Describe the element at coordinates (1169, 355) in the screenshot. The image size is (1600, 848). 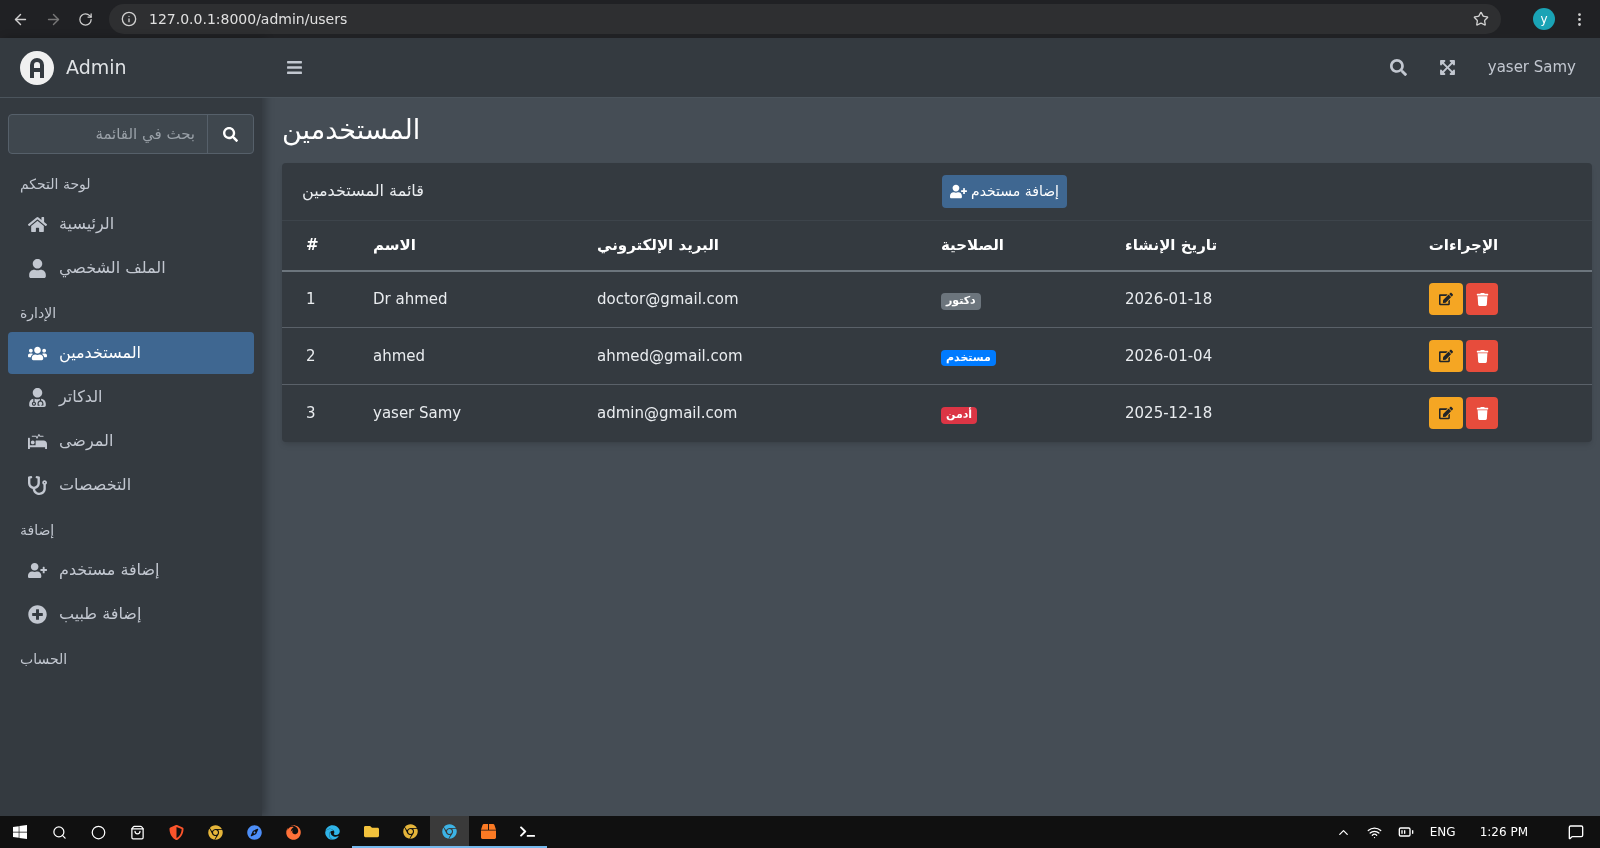
I see `table-cell: 2026-01-04` at that location.